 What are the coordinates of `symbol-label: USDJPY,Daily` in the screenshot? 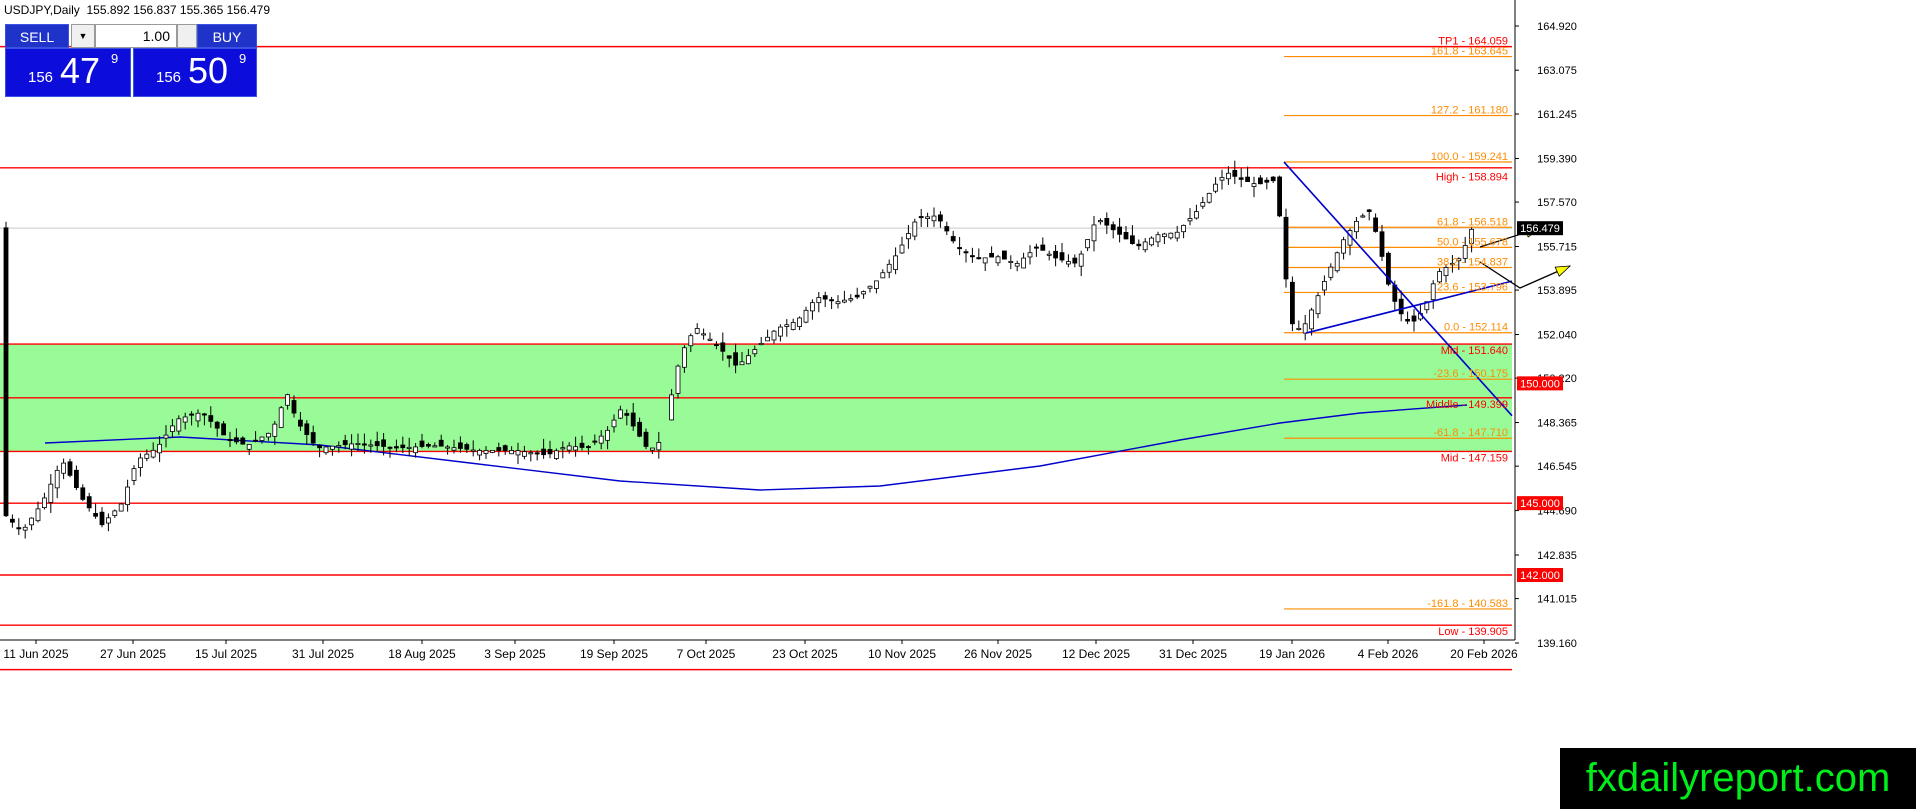 It's located at (42, 10).